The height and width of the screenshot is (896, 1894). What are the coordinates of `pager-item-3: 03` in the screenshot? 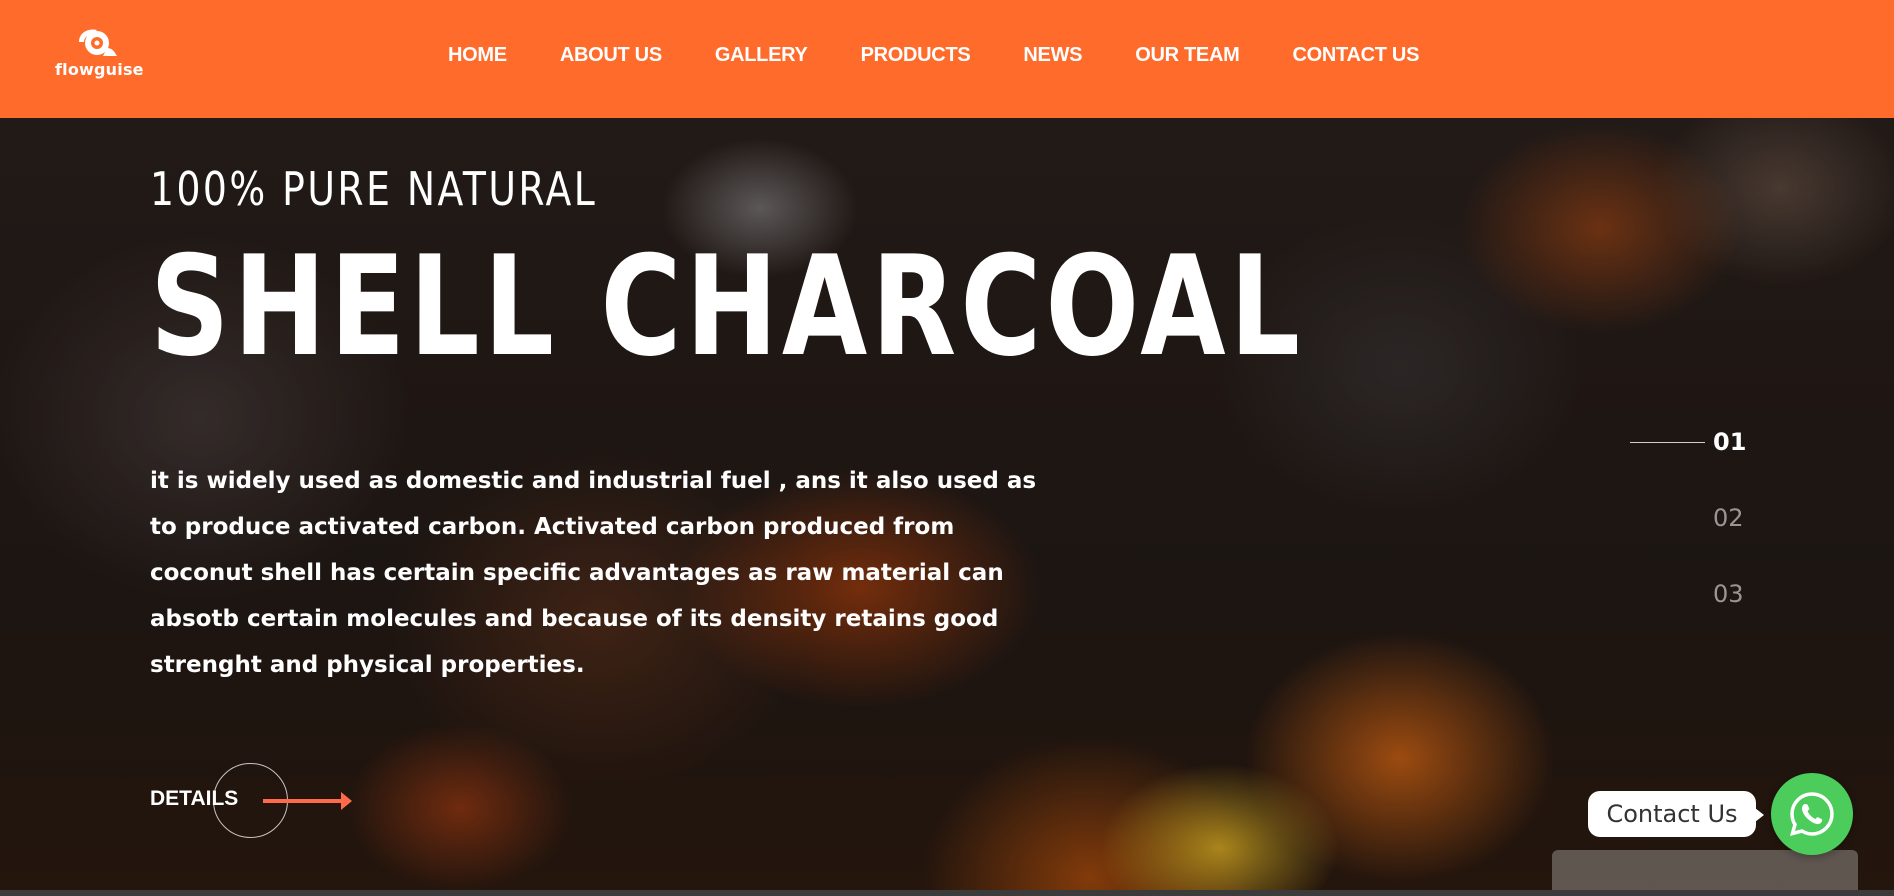 It's located at (1687, 594).